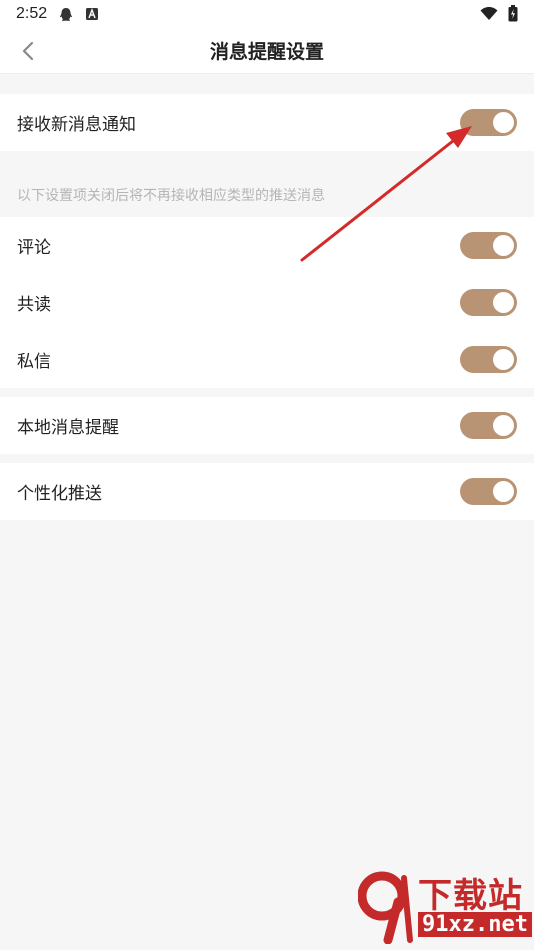 This screenshot has height=950, width=534. I want to click on setting-label: 评论, so click(34, 248).